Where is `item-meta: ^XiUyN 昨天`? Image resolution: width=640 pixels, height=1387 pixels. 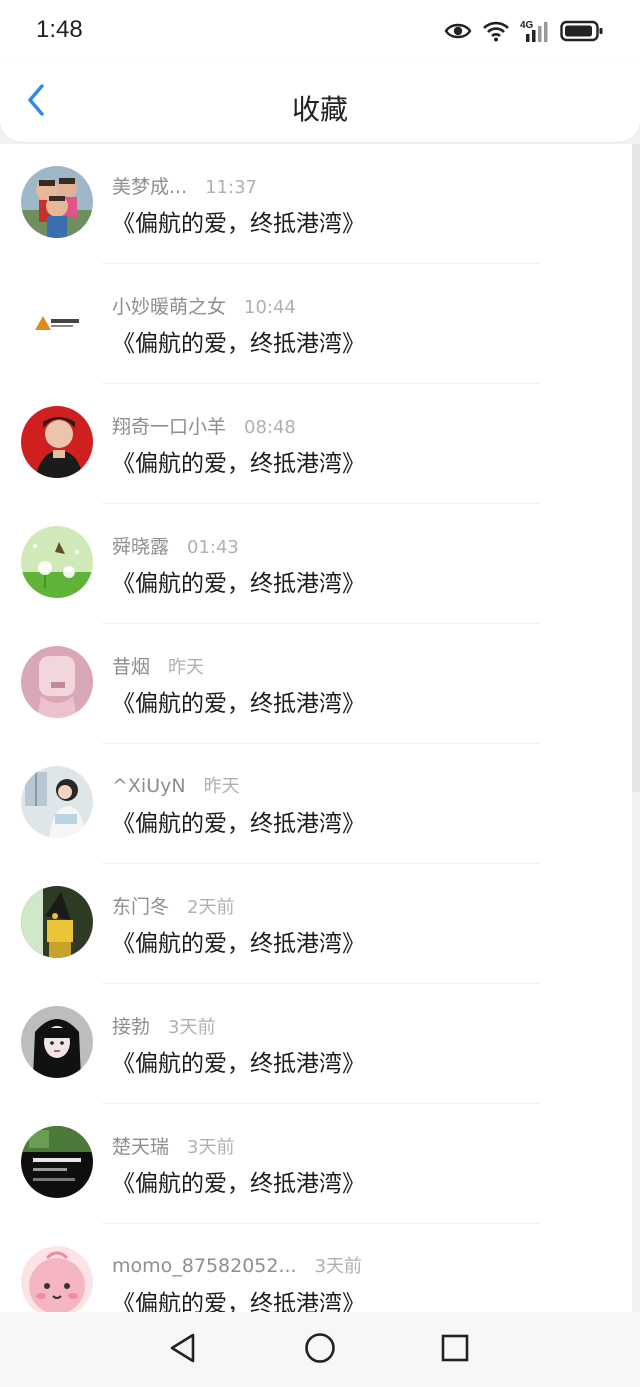 item-meta: ^XiUyN 昨天 is located at coordinates (176, 785).